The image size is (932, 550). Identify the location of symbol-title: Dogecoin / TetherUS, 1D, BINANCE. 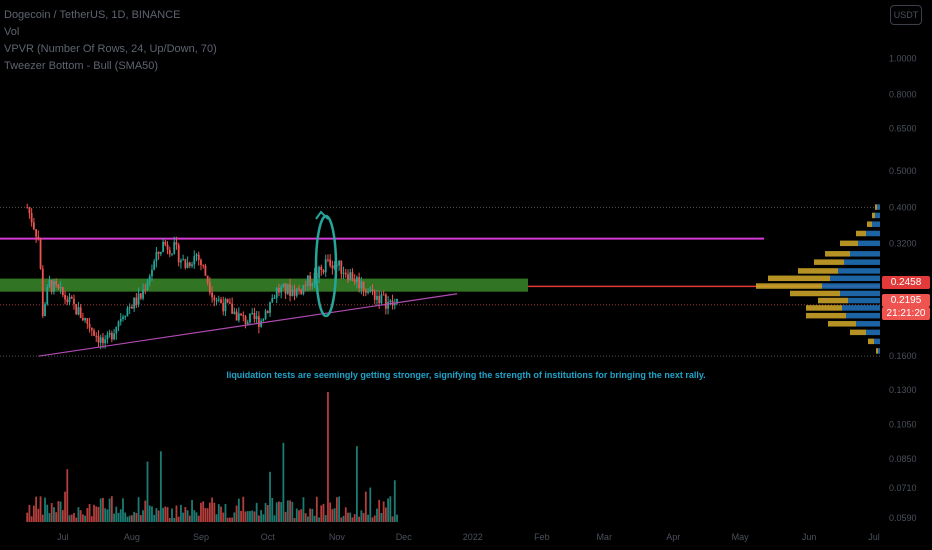
(92, 15).